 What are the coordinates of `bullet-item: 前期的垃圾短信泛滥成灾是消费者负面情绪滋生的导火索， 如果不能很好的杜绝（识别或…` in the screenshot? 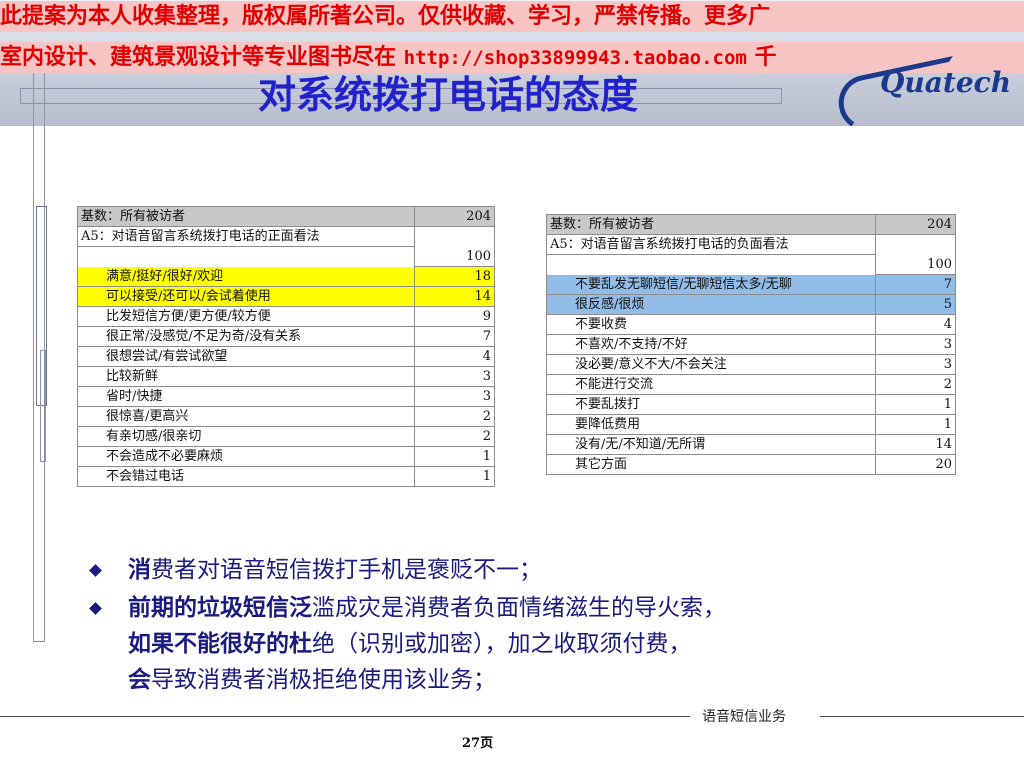 It's located at (523, 644).